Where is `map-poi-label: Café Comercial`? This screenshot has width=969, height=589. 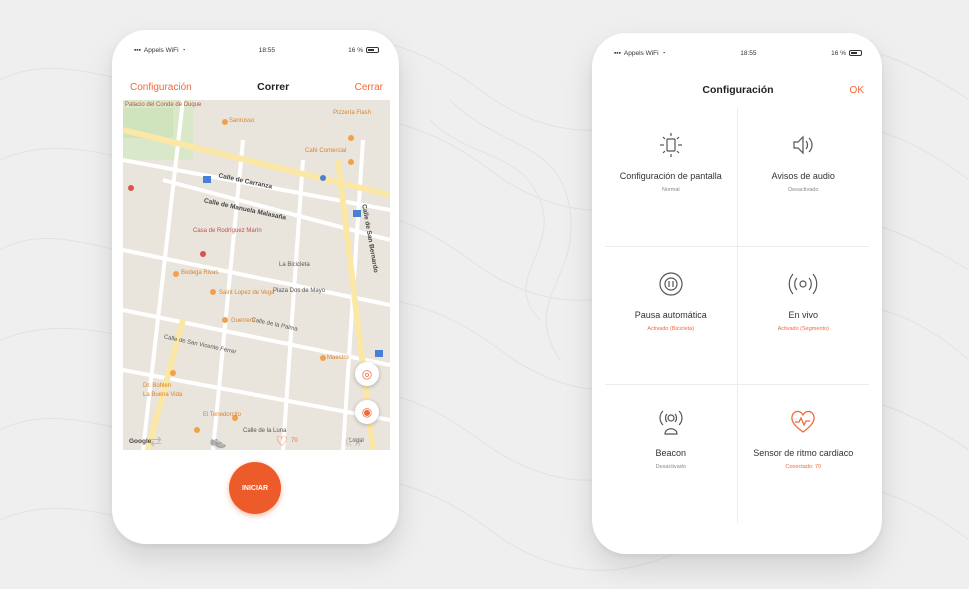
map-poi-label: Café Comercial is located at coordinates (326, 151).